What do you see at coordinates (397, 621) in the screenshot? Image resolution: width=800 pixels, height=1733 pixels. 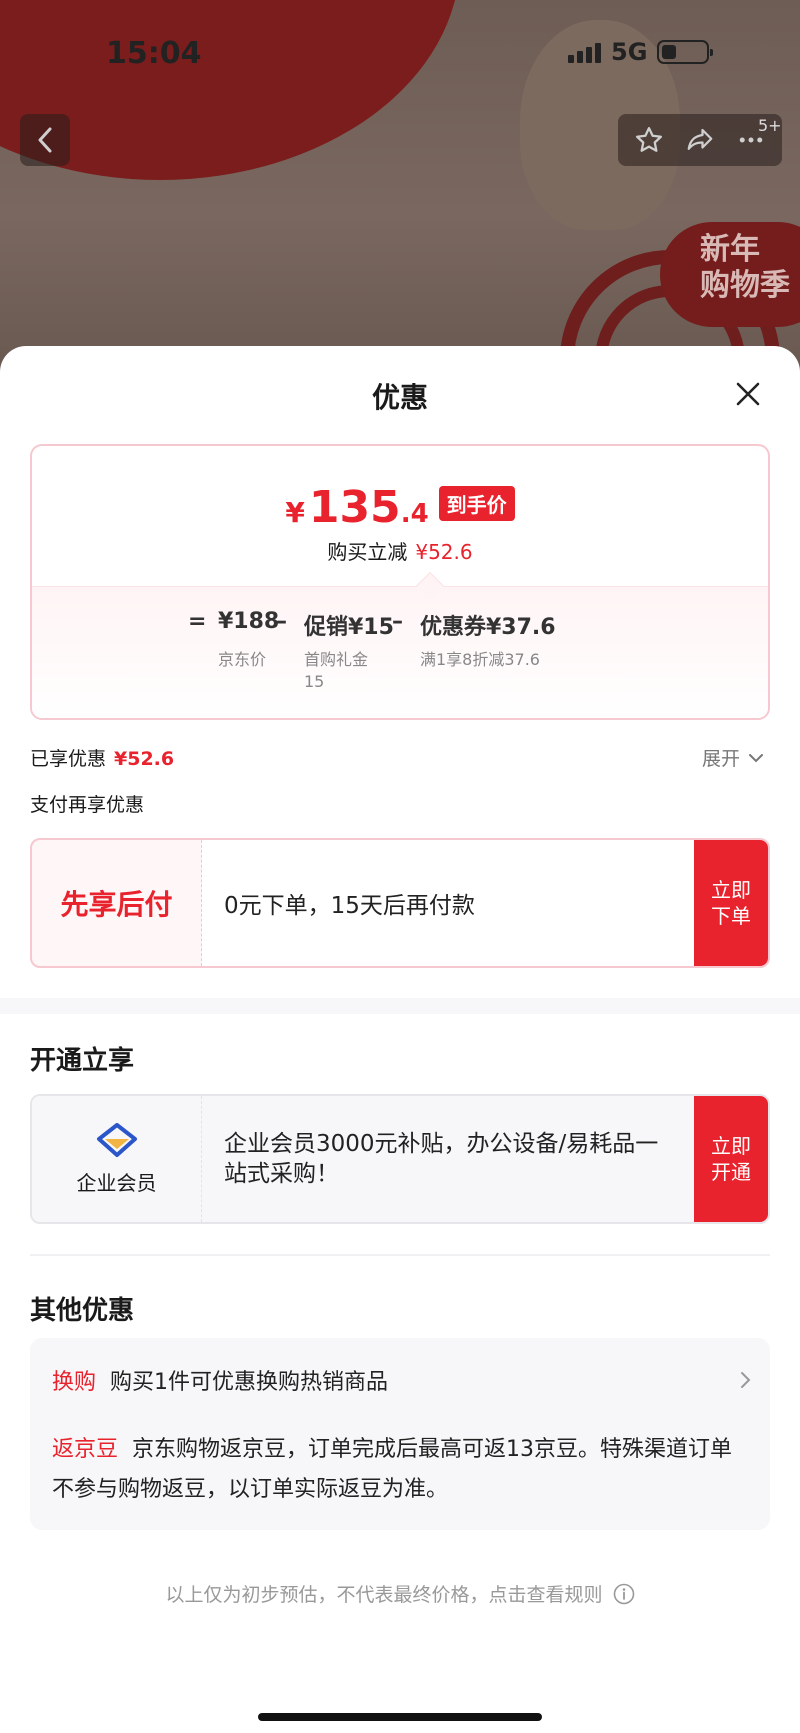 I see `formula-minus-2: –` at bounding box center [397, 621].